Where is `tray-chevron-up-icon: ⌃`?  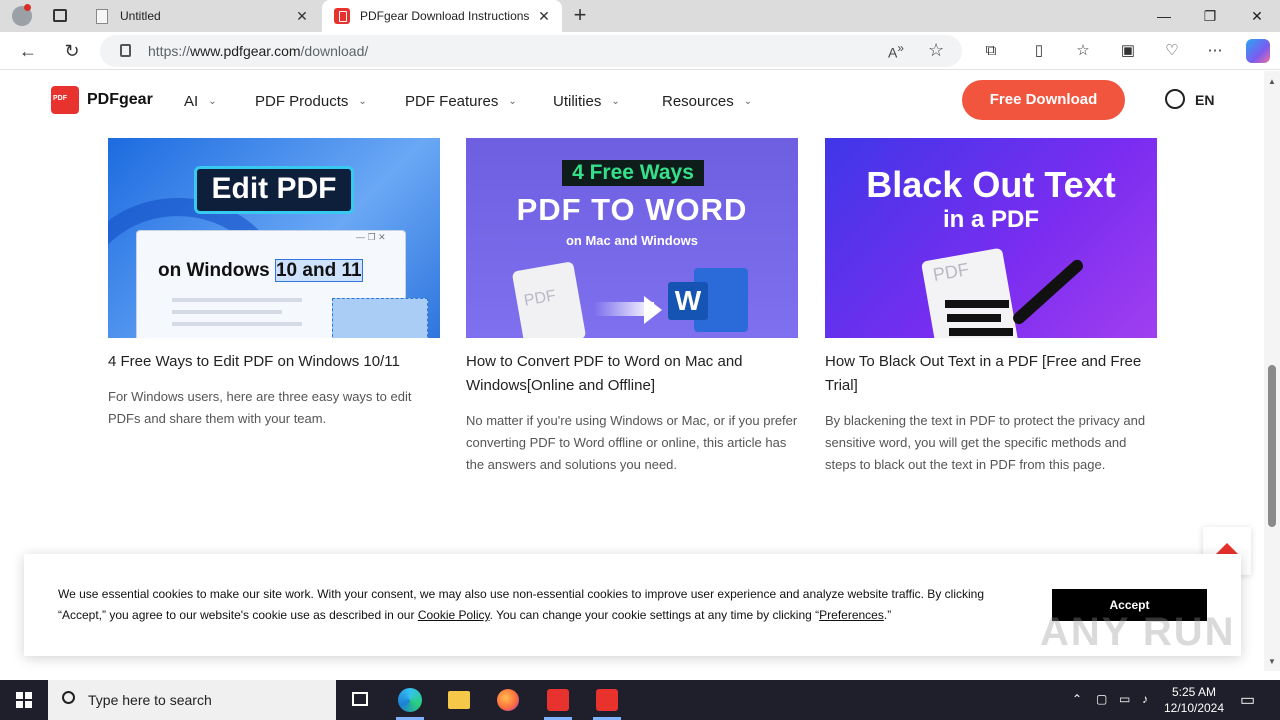 tray-chevron-up-icon: ⌃ is located at coordinates (1077, 699).